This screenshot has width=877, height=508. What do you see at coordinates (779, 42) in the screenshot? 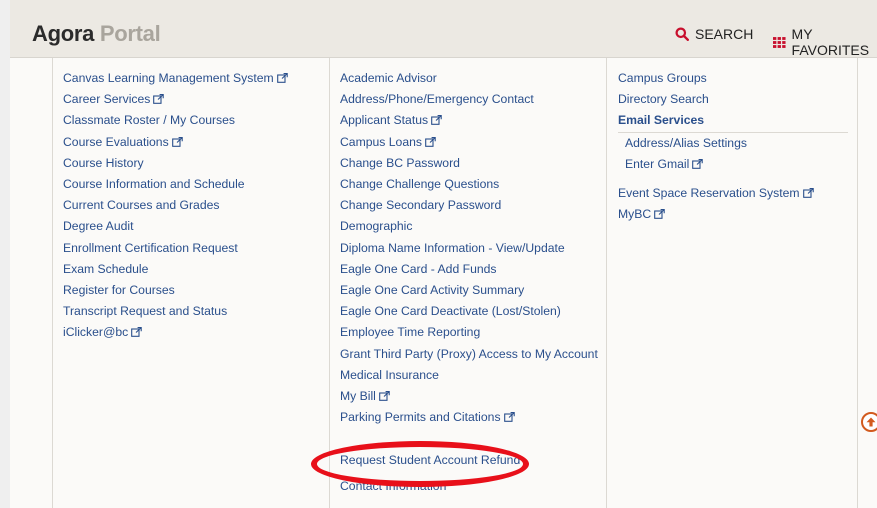
I see `grid-icon` at bounding box center [779, 42].